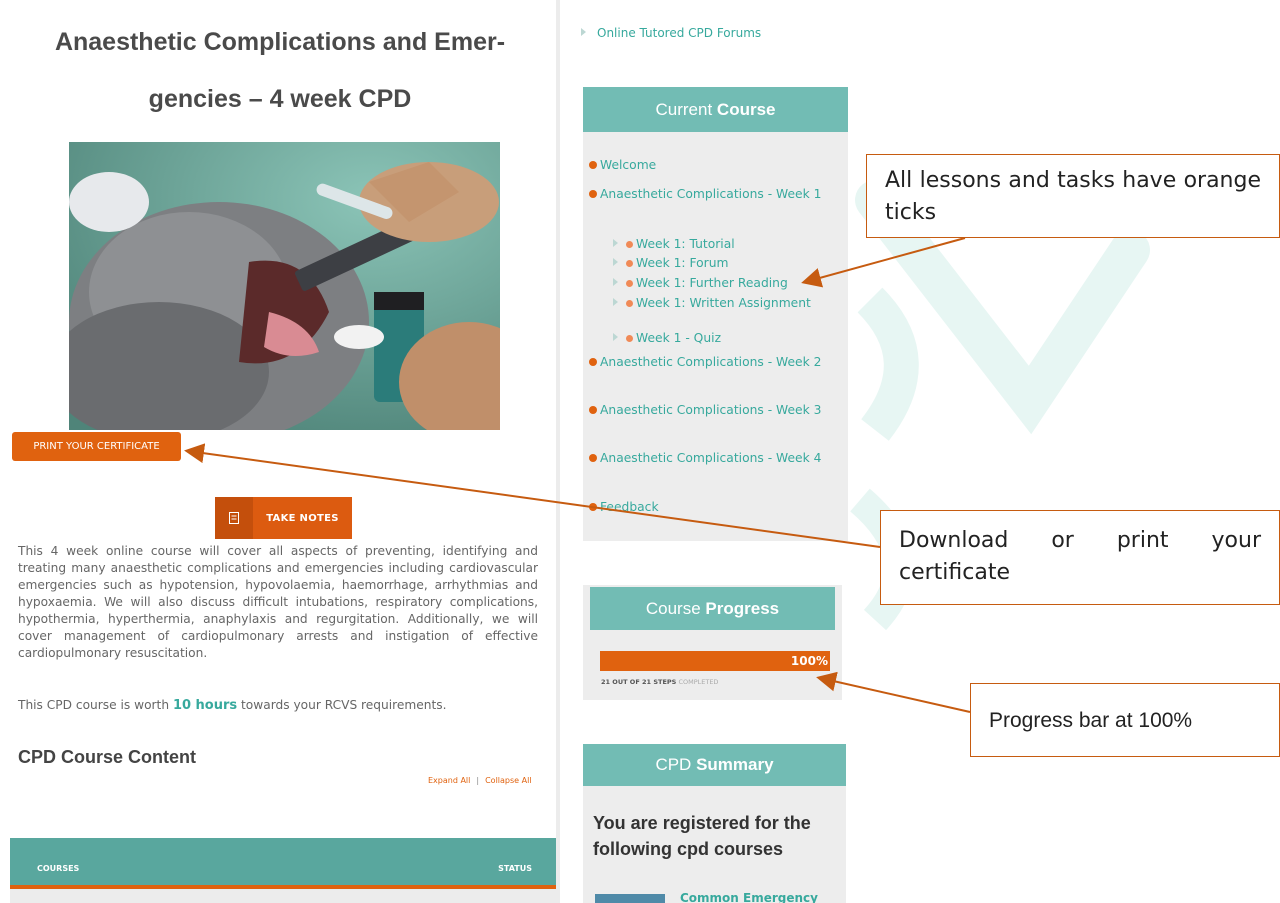 The width and height of the screenshot is (1280, 903). I want to click on arrow-to-progress, so click(893, 692).